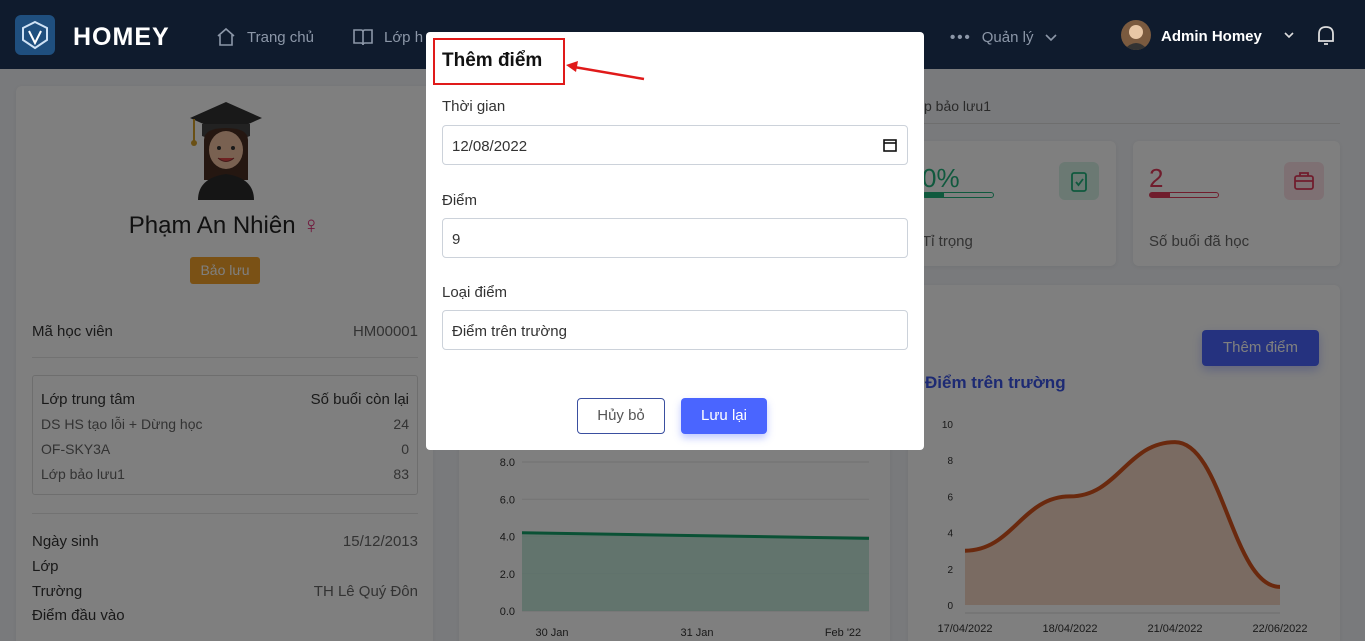  Describe the element at coordinates (1007, 37) in the screenshot. I see `nav-manage-label: Quản lý` at that location.